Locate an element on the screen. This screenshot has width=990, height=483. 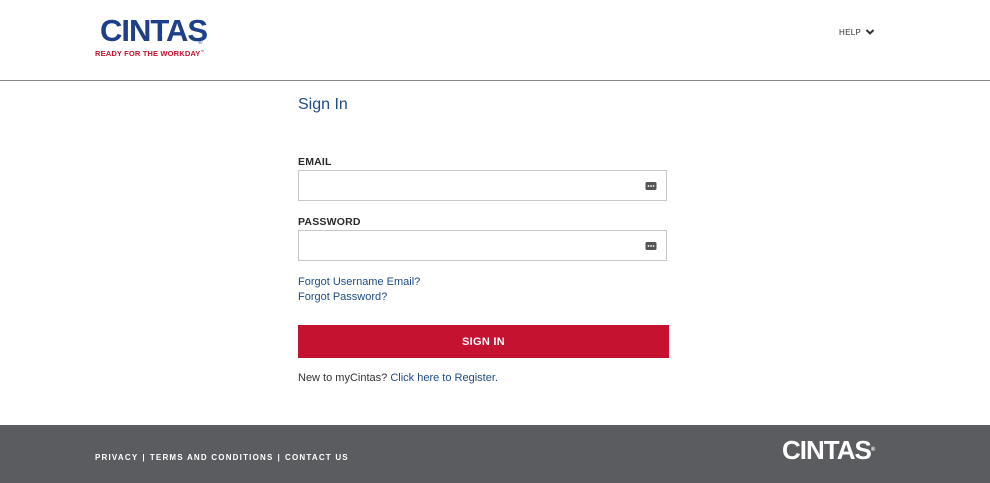
footer-links: PRIVACY | TERMS AND CONDITIONS | CONTACT US is located at coordinates (222, 457).